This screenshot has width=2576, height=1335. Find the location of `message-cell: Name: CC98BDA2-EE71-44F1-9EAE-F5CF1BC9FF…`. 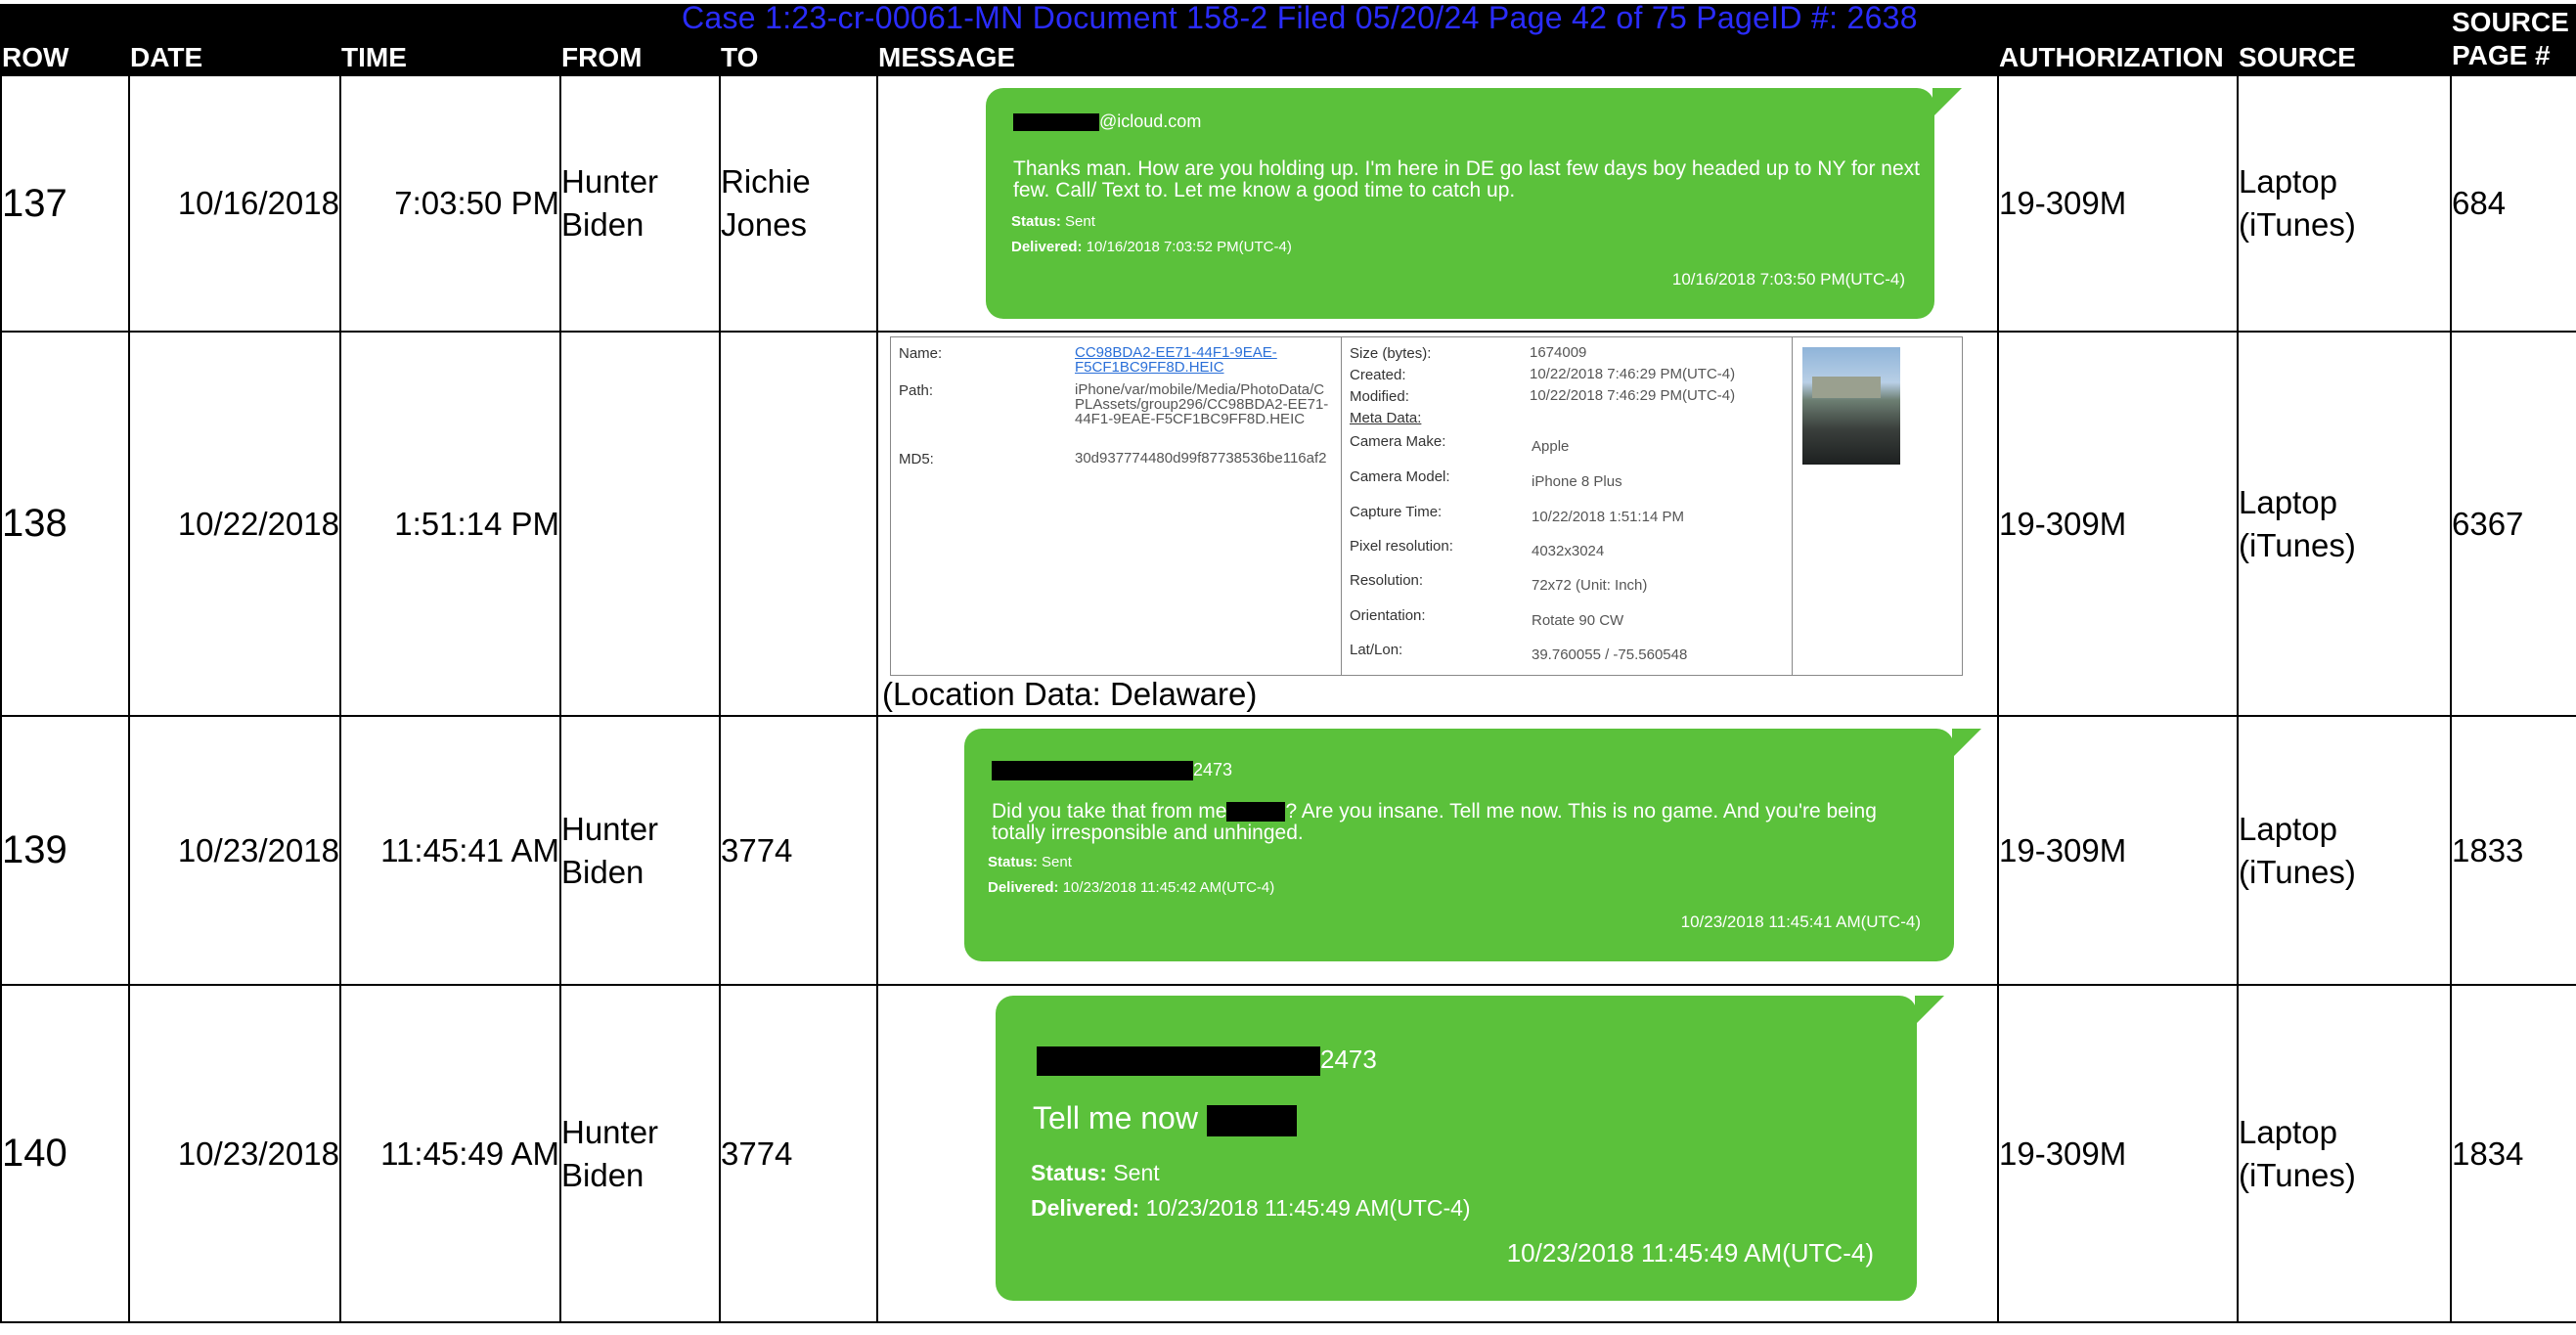

message-cell: Name: CC98BDA2-EE71-44F1-9EAE-F5CF1BC9FF… is located at coordinates (1437, 524).